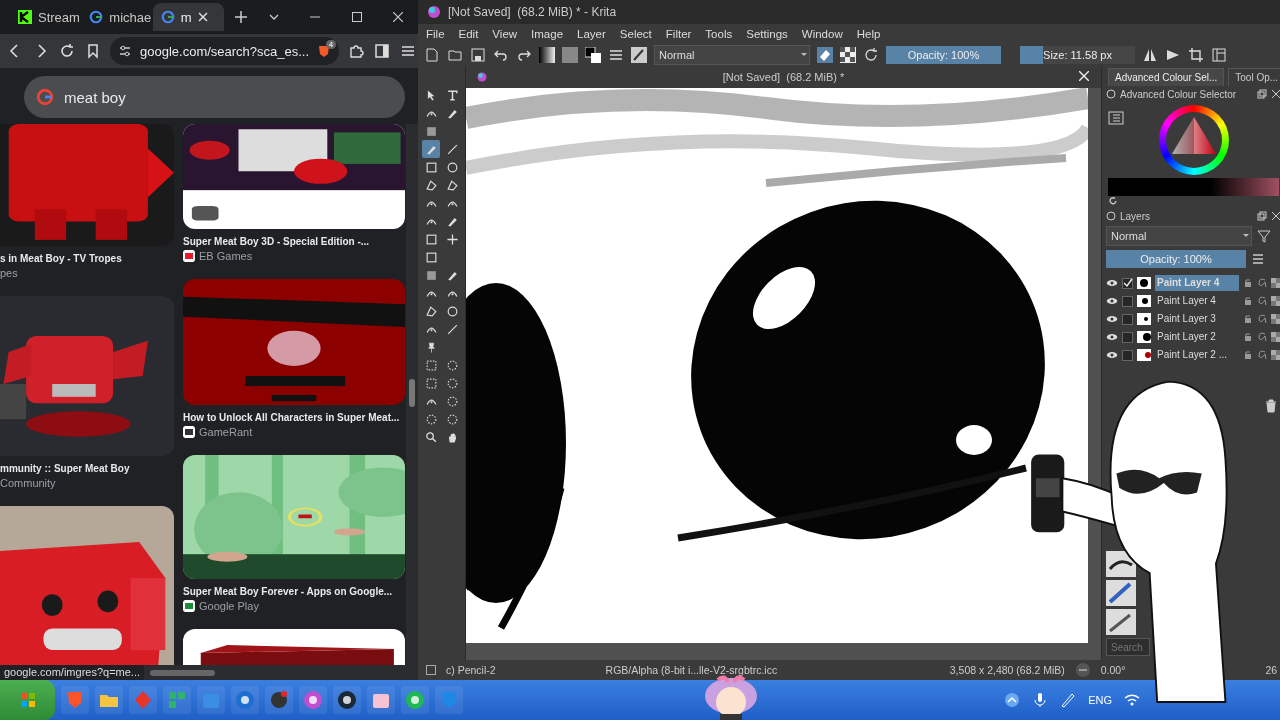 The height and width of the screenshot is (720, 1280). What do you see at coordinates (822, 34) in the screenshot?
I see `menu-item: Window` at bounding box center [822, 34].